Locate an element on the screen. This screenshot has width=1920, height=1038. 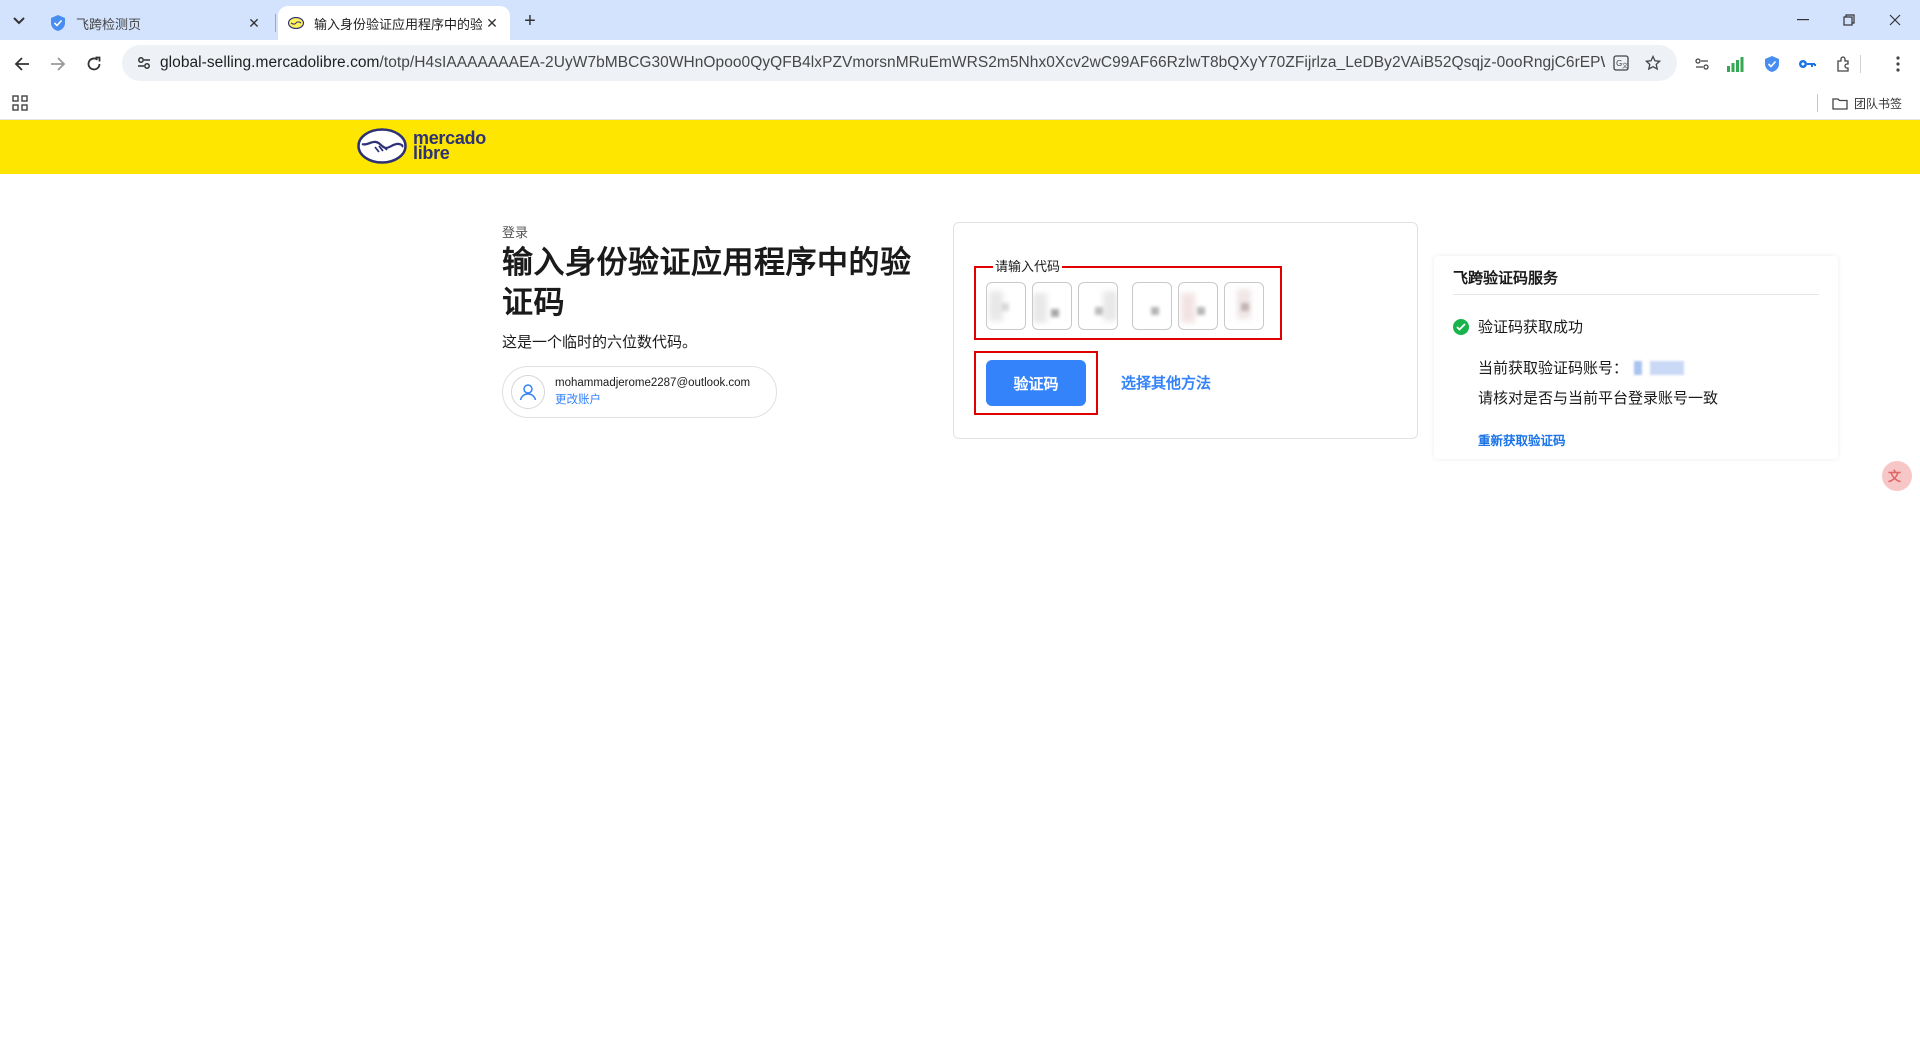
handshake-logo-icon is located at coordinates (382, 146).